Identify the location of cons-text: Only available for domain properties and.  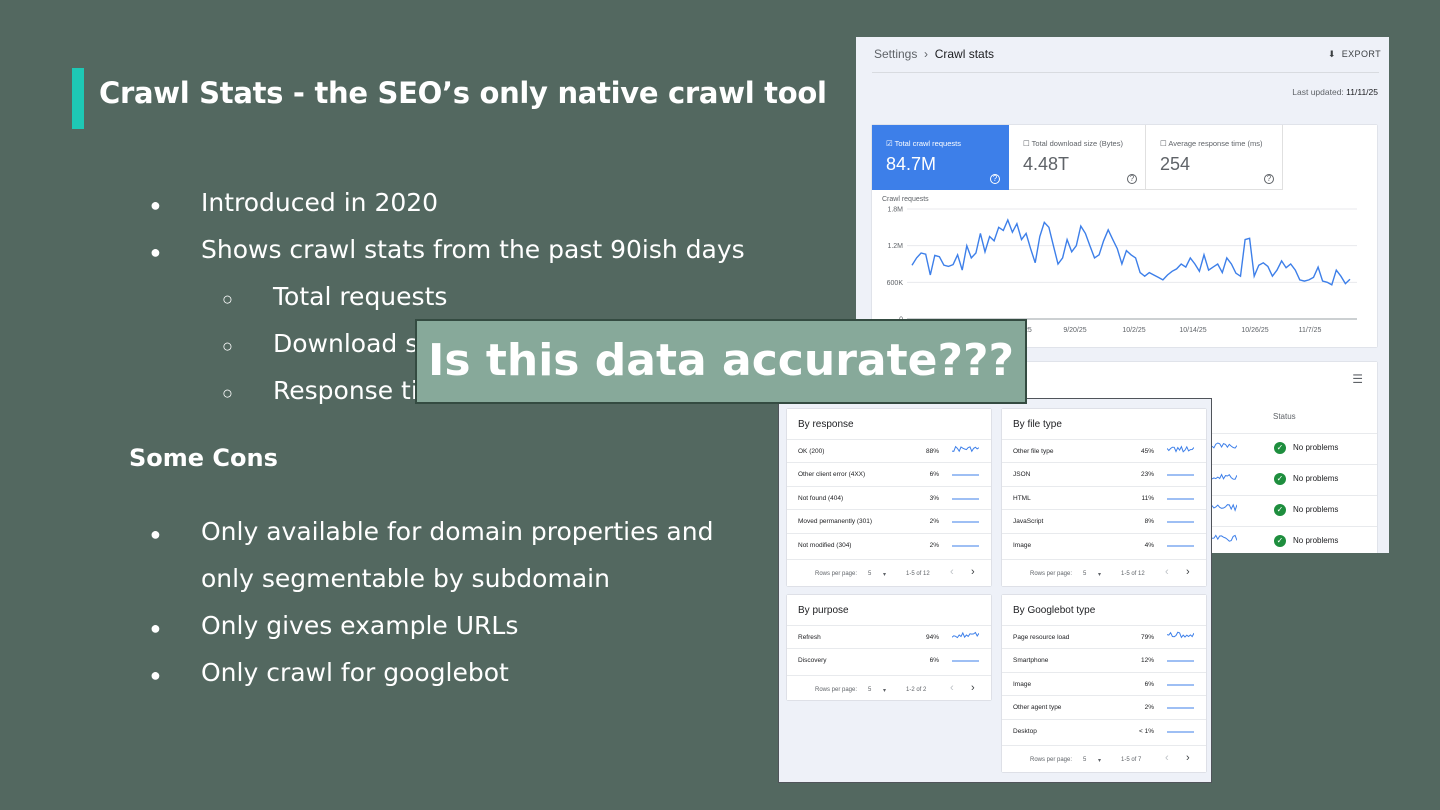
(457, 531).